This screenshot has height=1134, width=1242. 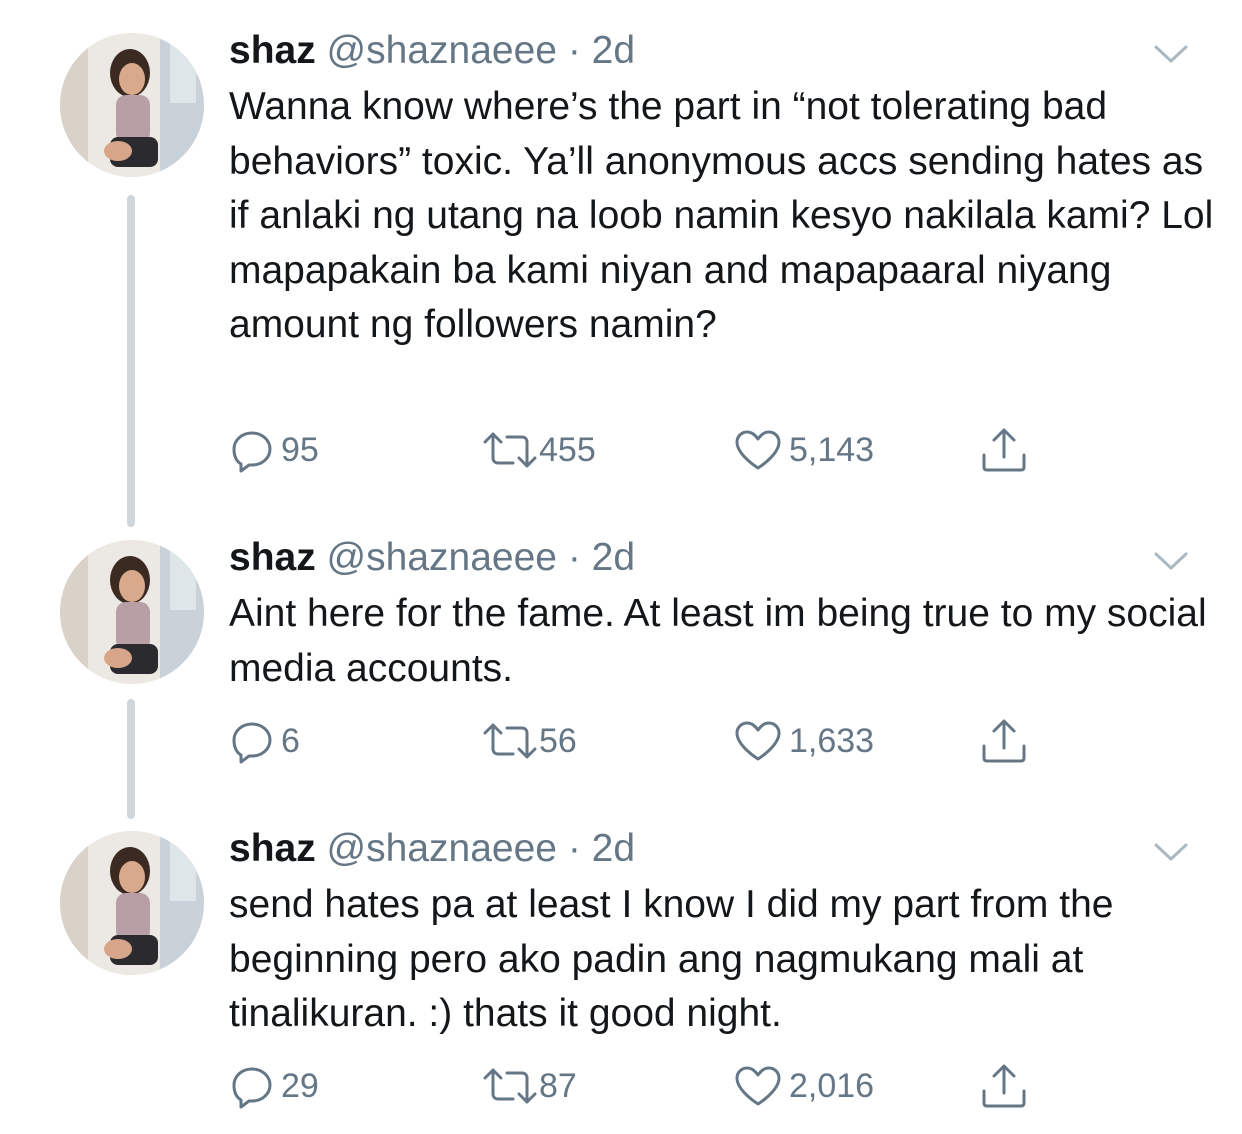 I want to click on retweet-count: 87, so click(x=558, y=1086).